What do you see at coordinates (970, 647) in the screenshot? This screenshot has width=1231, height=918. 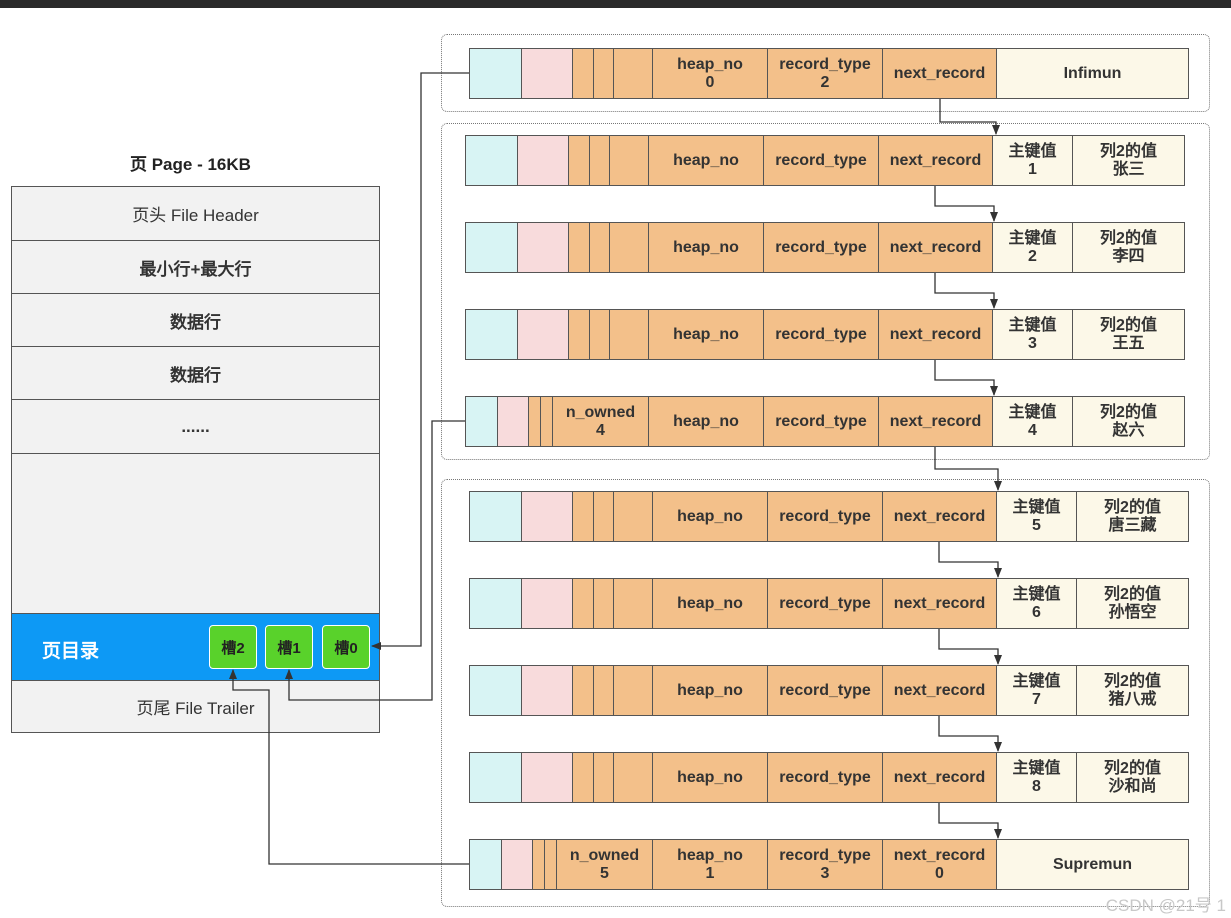 I see `arrow-r6-to-r7` at bounding box center [970, 647].